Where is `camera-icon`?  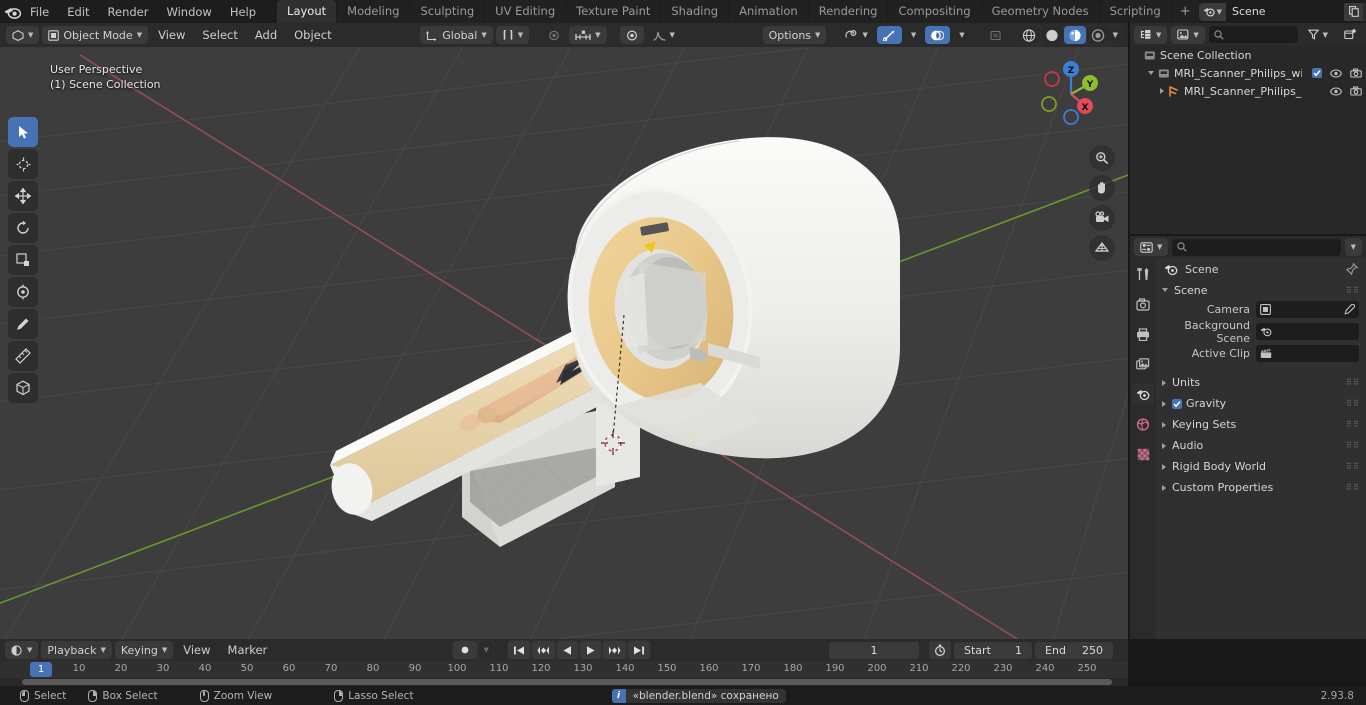 camera-icon is located at coordinates (1356, 73).